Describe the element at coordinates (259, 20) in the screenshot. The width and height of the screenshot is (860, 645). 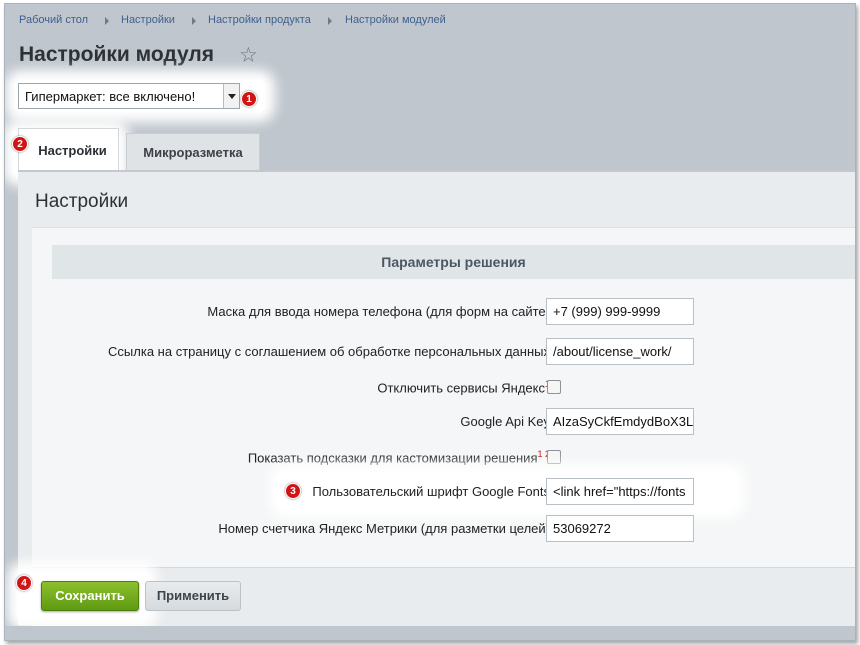
I see `breadcrumb-product-settings: Настройки продукта` at that location.